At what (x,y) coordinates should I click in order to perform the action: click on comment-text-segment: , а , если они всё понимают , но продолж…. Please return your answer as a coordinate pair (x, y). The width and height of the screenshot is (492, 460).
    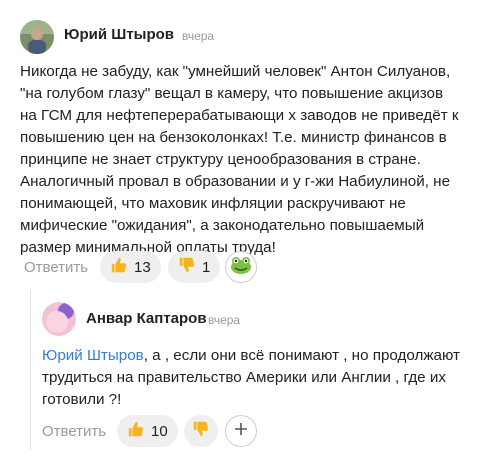
    Looking at the image, I should click on (301, 355).